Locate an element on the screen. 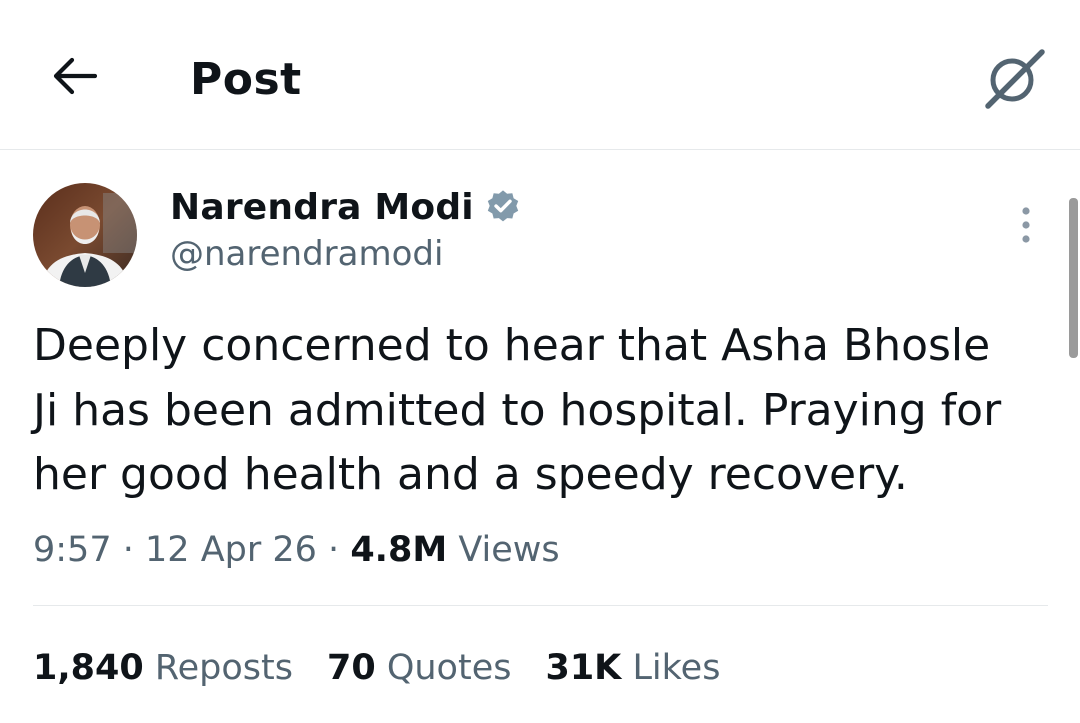 This screenshot has width=1080, height=723. quotes-stat: 70 Quotes is located at coordinates (419, 668).